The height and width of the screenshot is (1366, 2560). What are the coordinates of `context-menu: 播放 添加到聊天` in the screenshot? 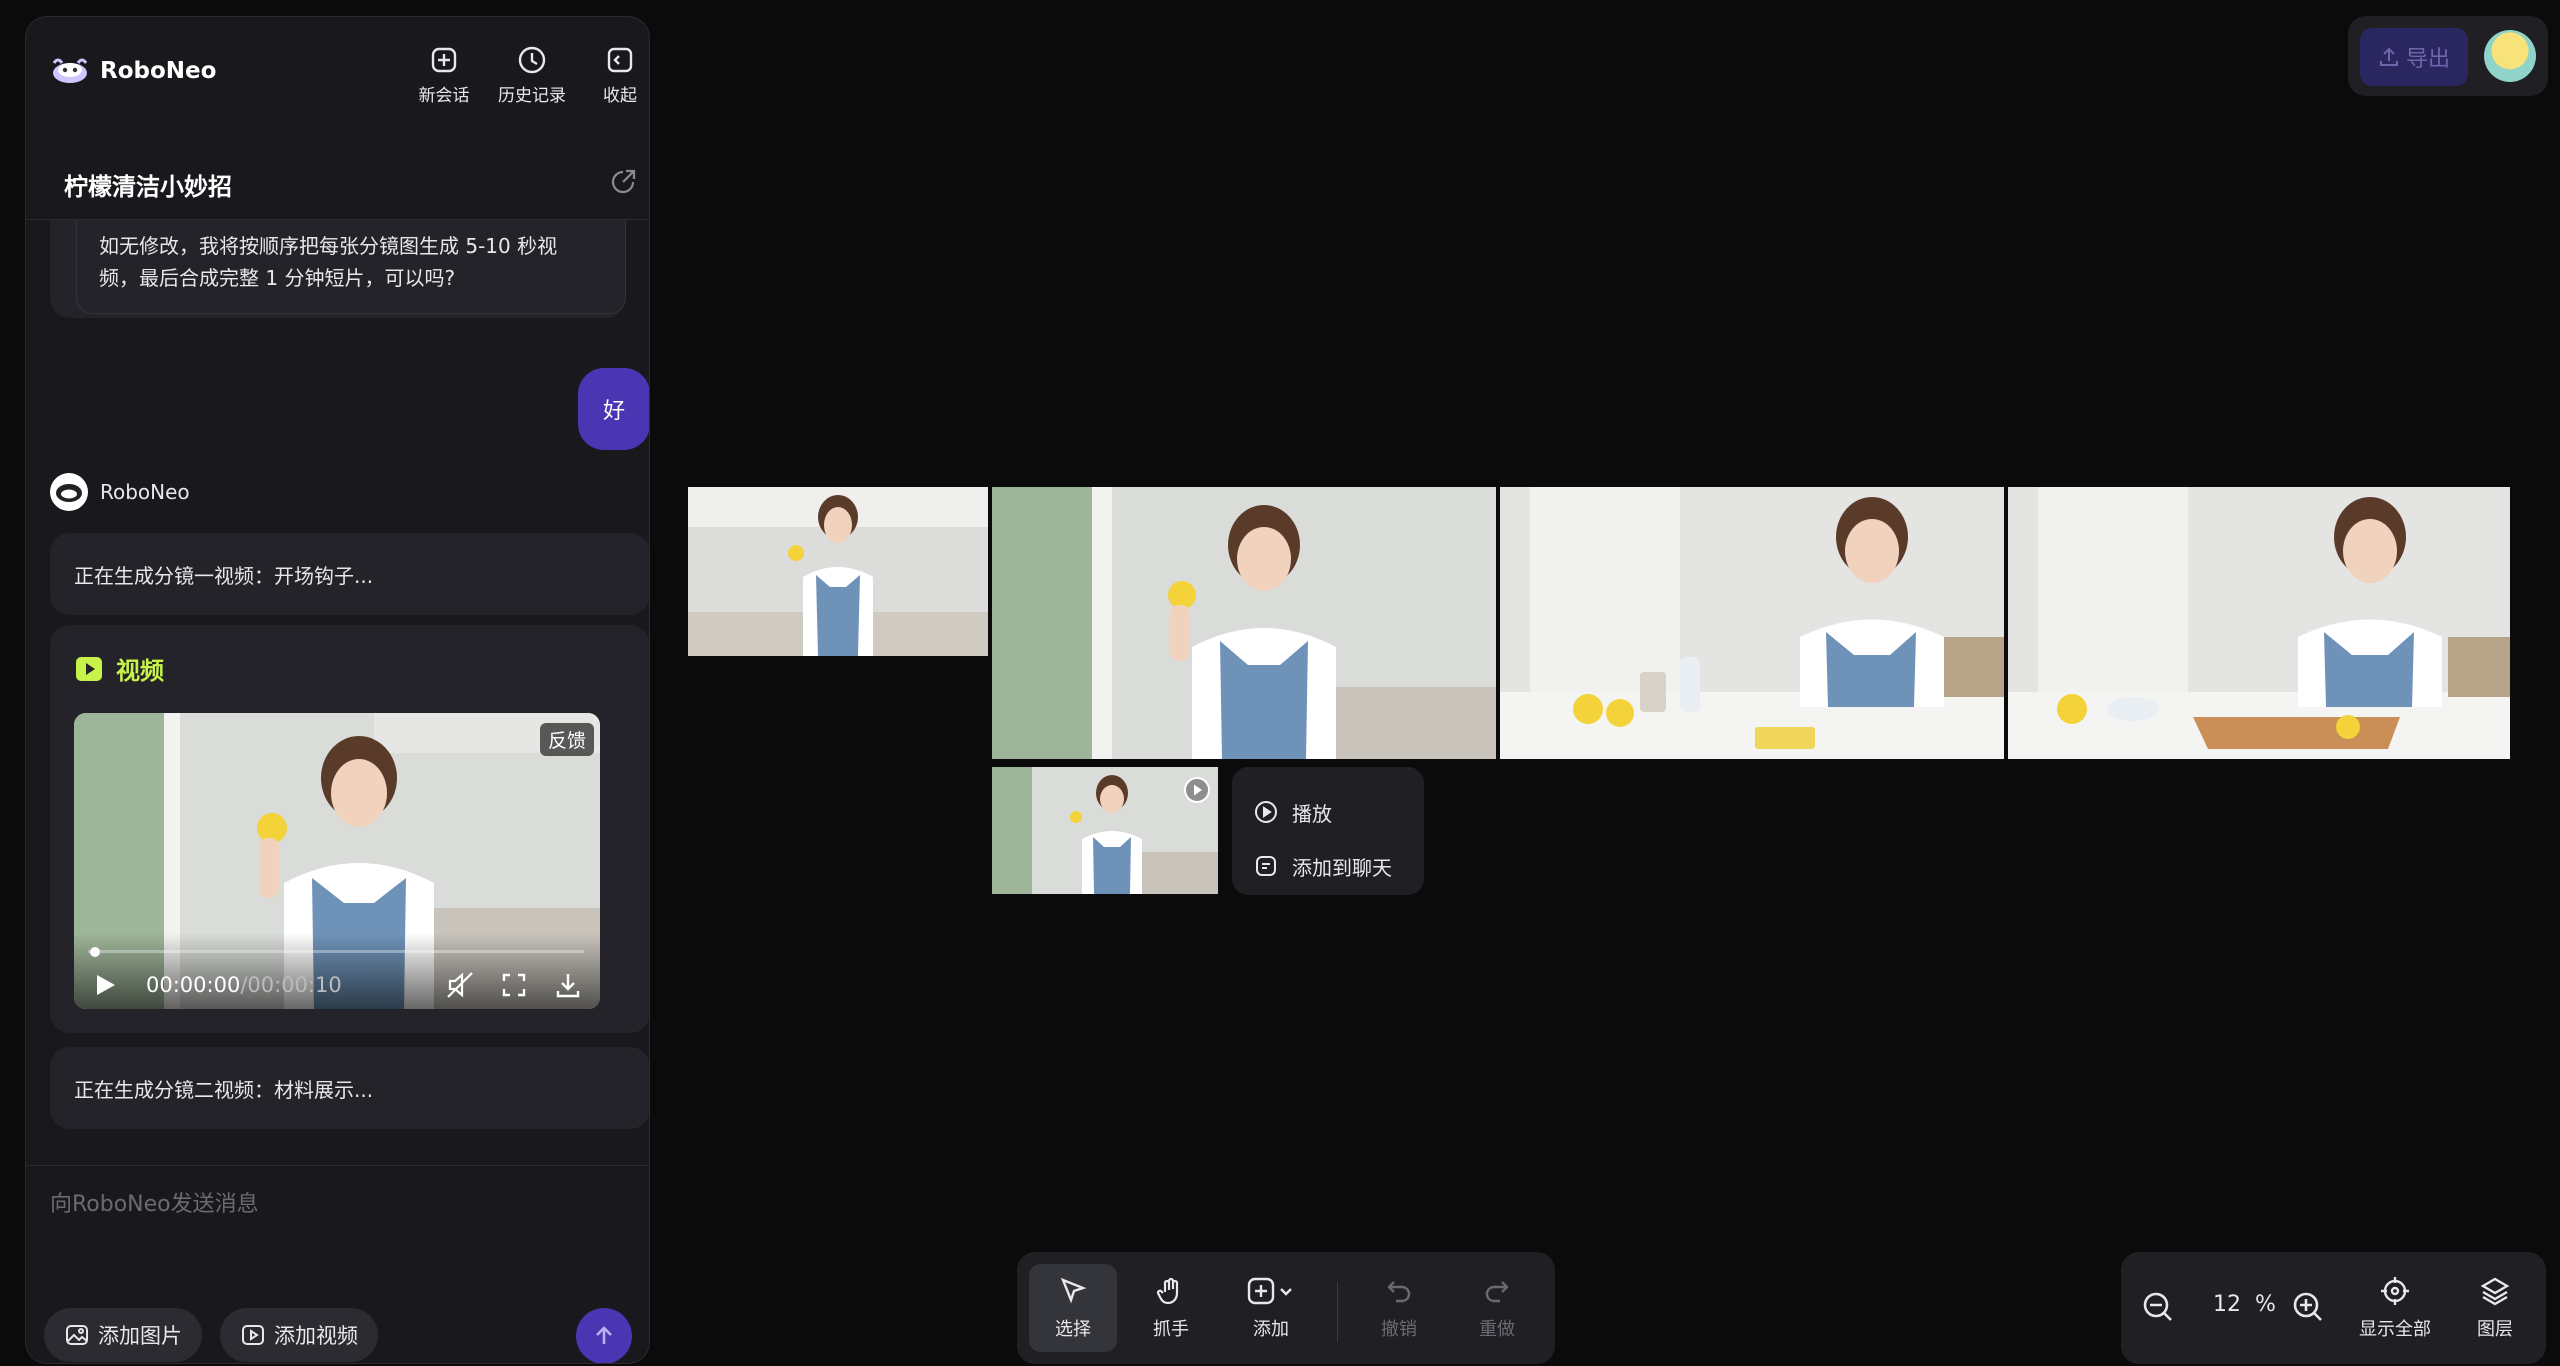 It's located at (1328, 831).